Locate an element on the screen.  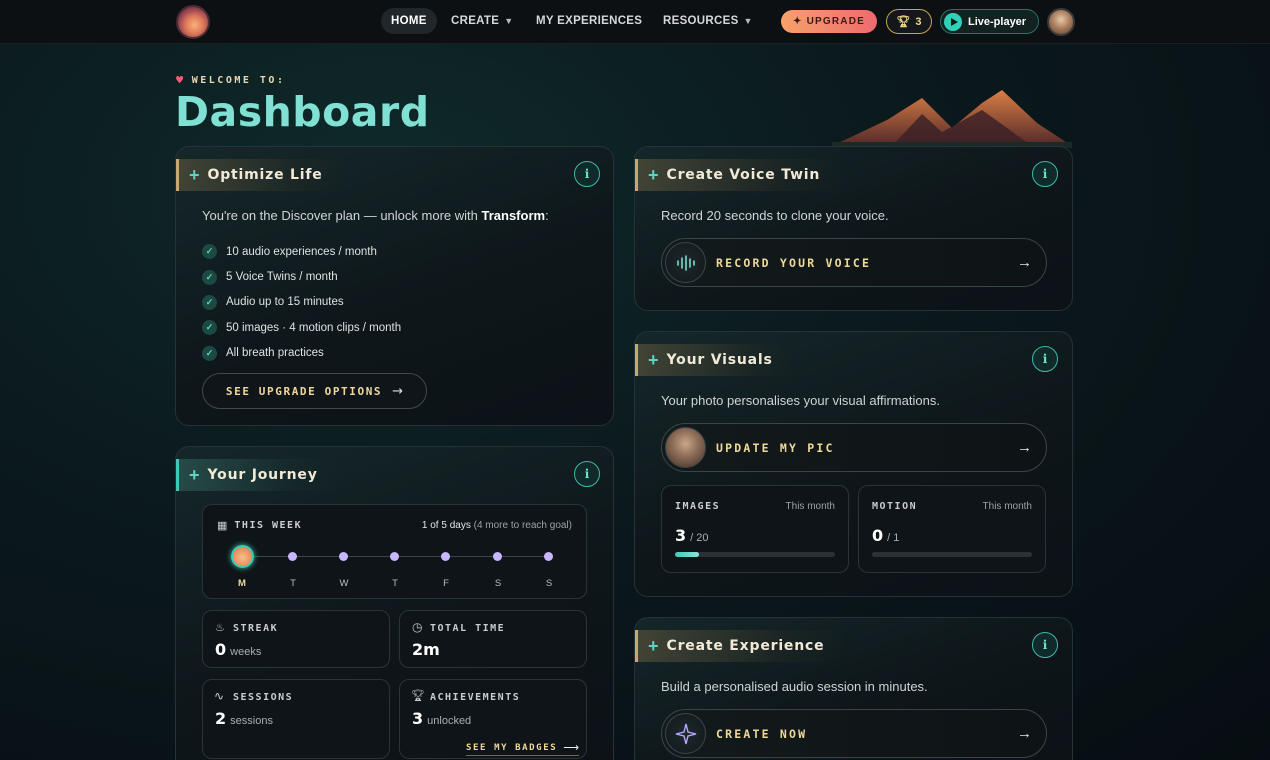
nav-resources-label: RESOURCES is located at coordinates (701, 21).